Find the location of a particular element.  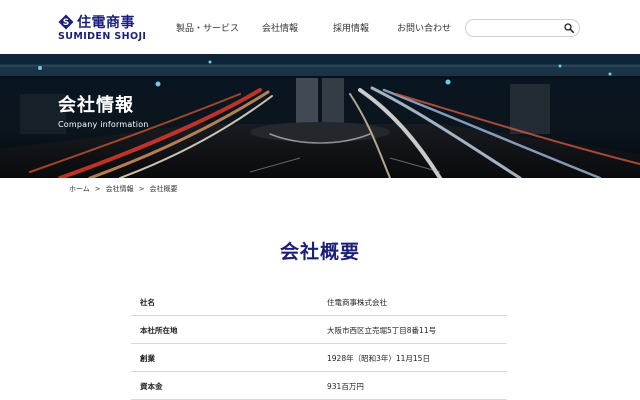

breadcrumb-current: 会社概要 is located at coordinates (163, 189).